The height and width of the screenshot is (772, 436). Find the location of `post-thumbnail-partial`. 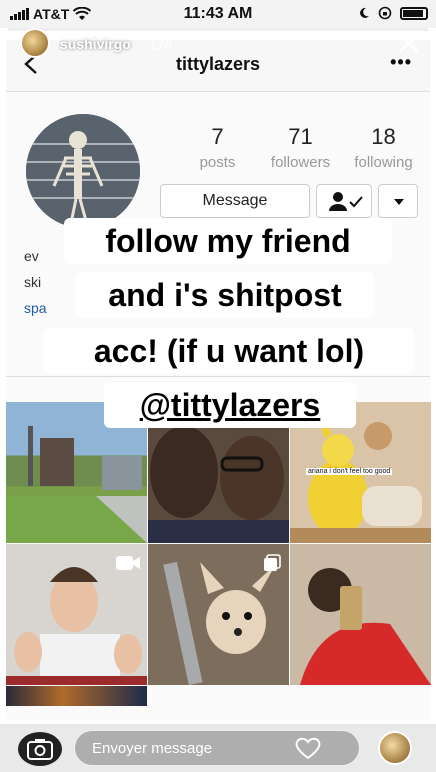

post-thumbnail-partial is located at coordinates (76, 696).